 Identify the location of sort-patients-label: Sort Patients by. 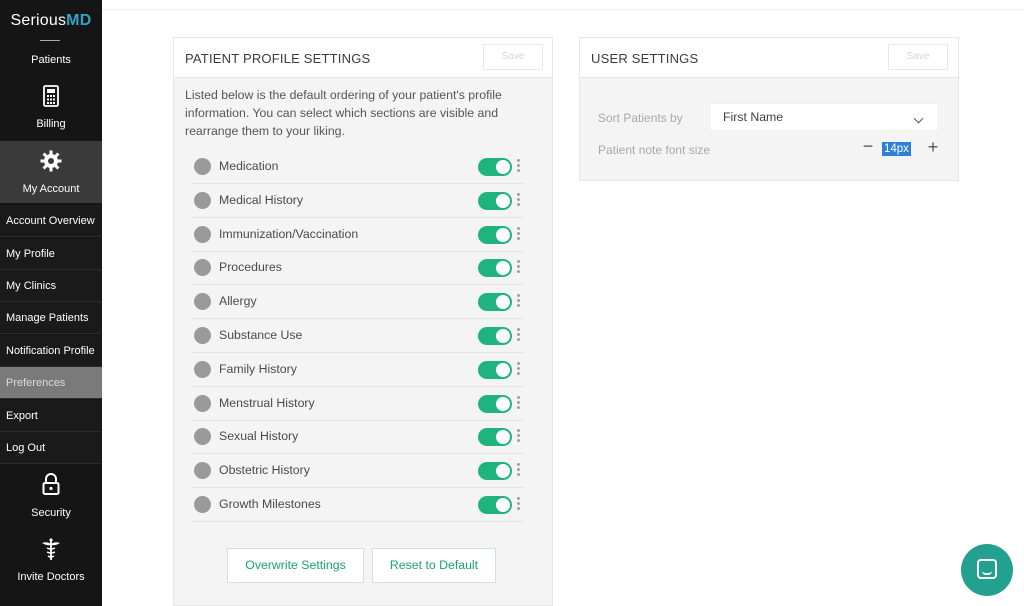
(640, 118).